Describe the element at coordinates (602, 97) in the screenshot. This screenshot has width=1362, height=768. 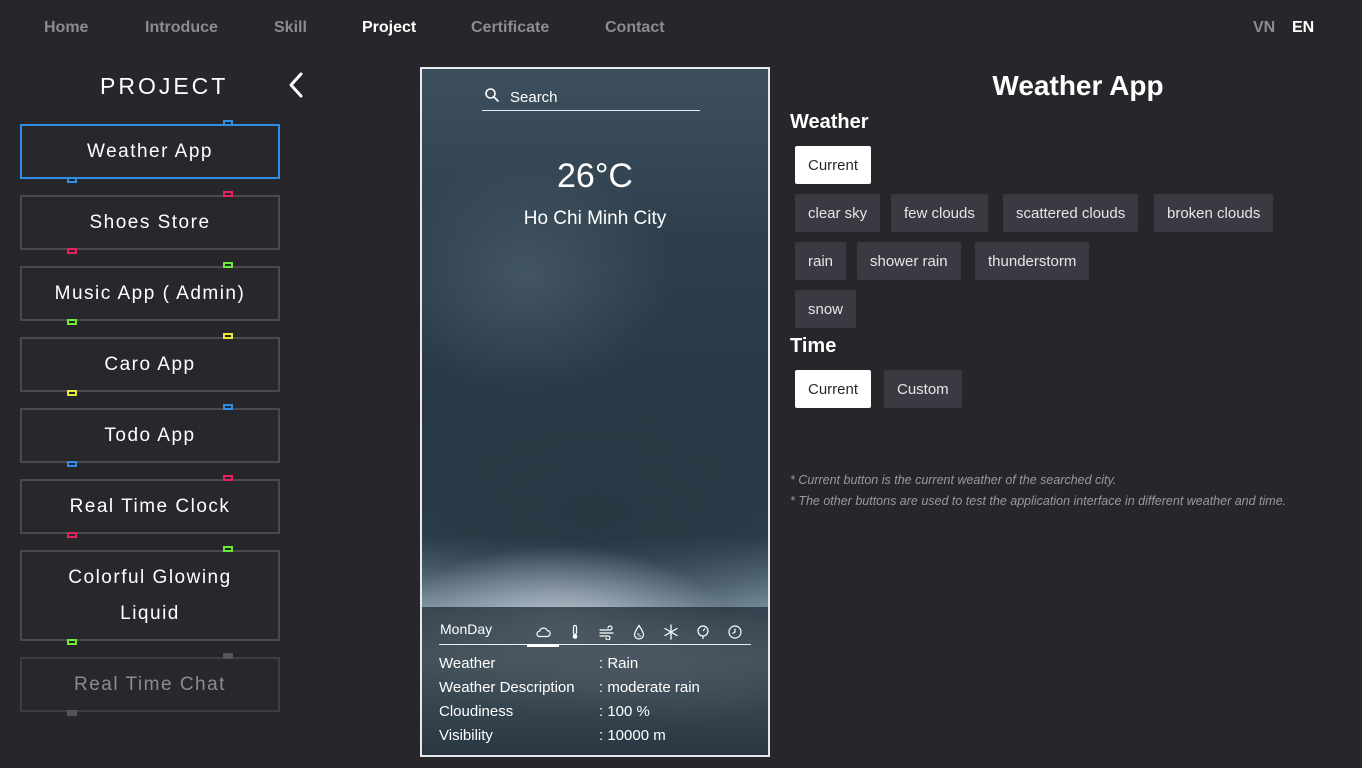
I see `search-input` at that location.